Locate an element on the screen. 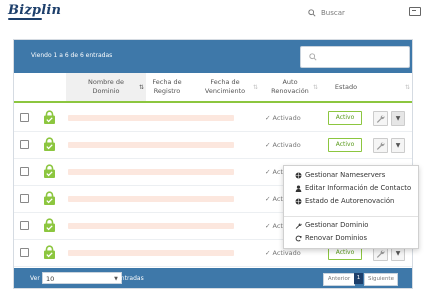  per-page-label: Ver is located at coordinates (35, 278).